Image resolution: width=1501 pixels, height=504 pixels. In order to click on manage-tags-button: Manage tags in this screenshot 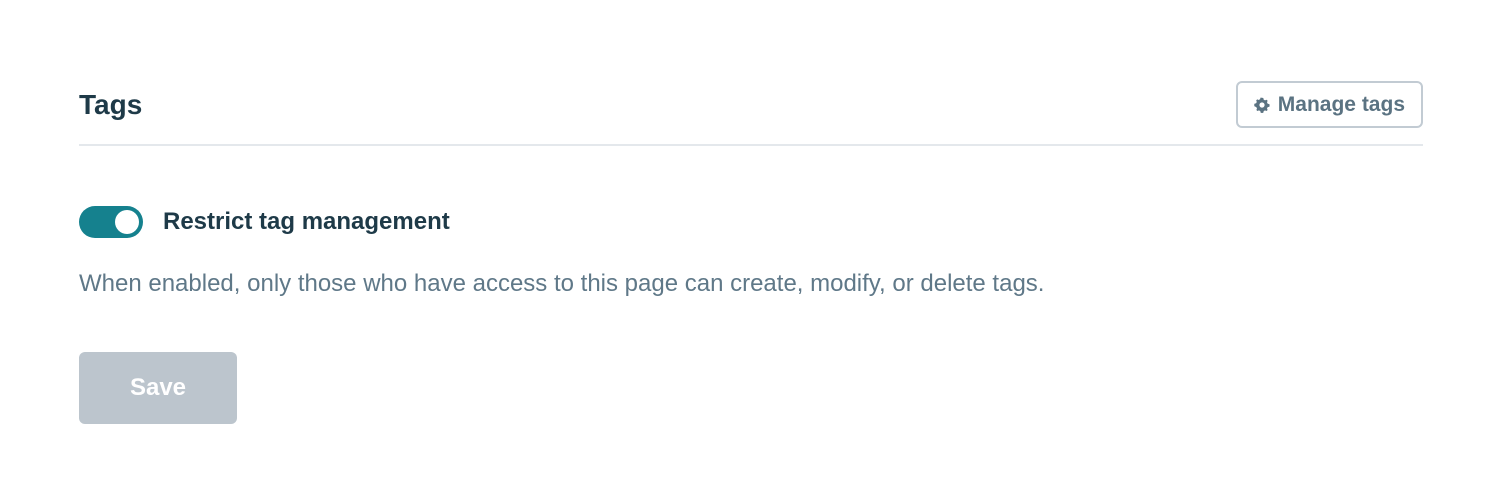, I will do `click(1329, 104)`.